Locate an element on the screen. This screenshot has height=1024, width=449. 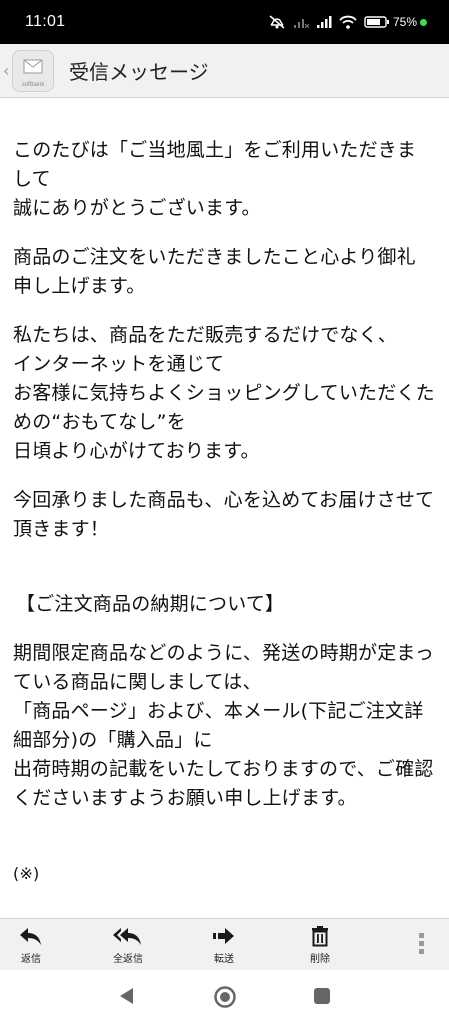
logo-text: softbank is located at coordinates (33, 84).